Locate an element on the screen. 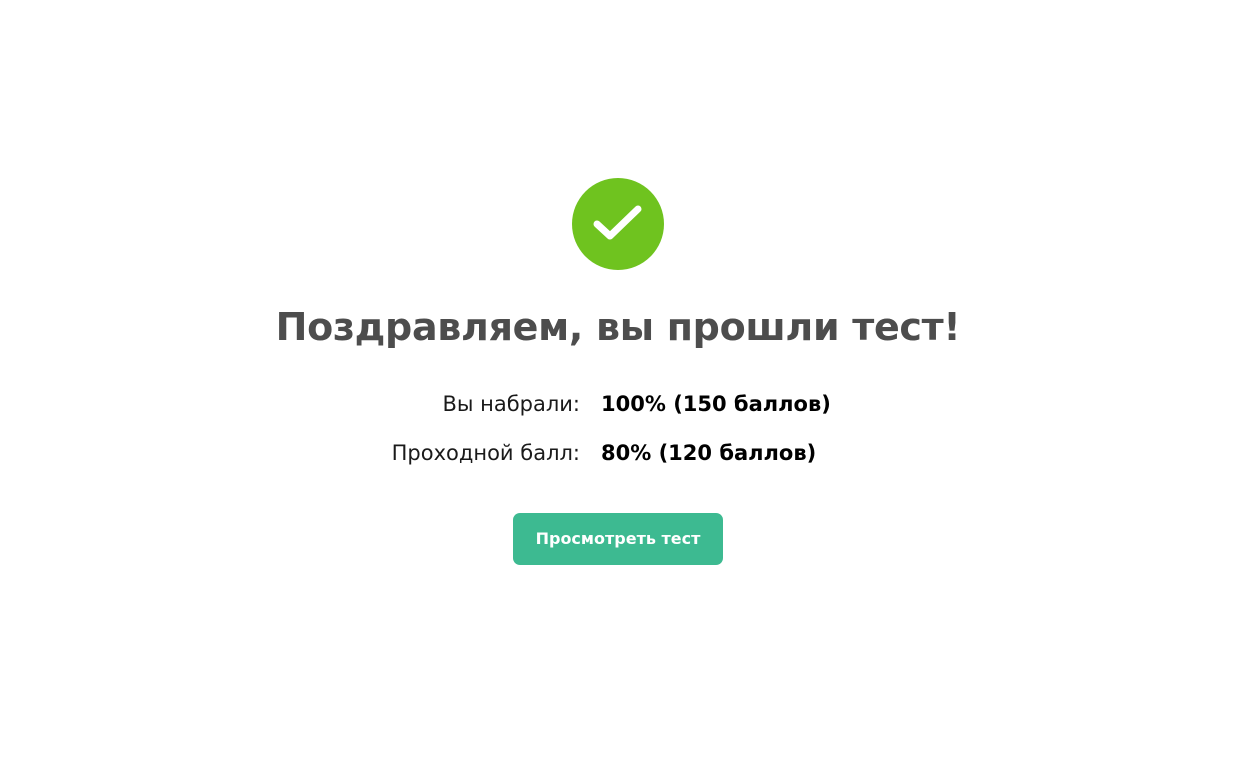 The height and width of the screenshot is (770, 1240). earned-score-row: Вы набрали: 100% (150 баллов) is located at coordinates (620, 404).